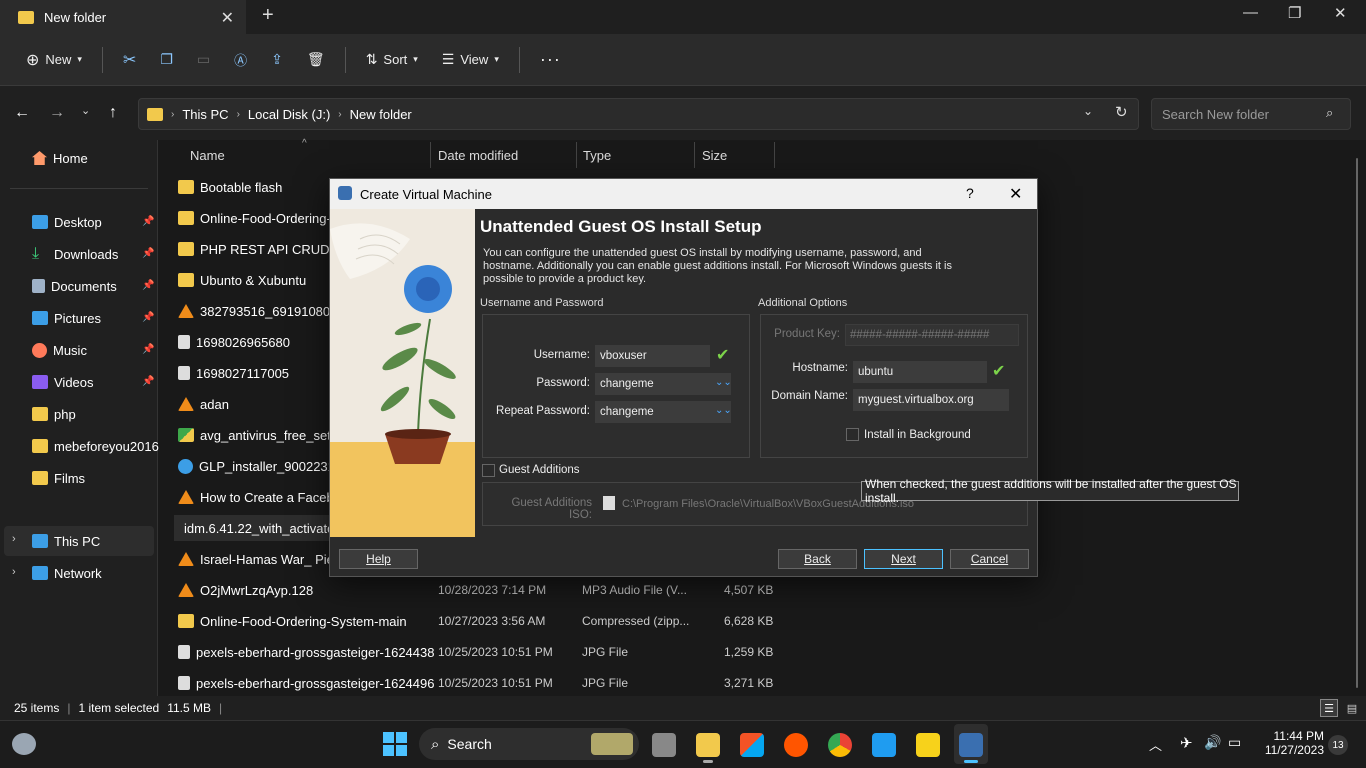 This screenshot has height=768, width=1366. Describe the element at coordinates (316, 60) in the screenshot. I see `delete-button: 🗑` at that location.